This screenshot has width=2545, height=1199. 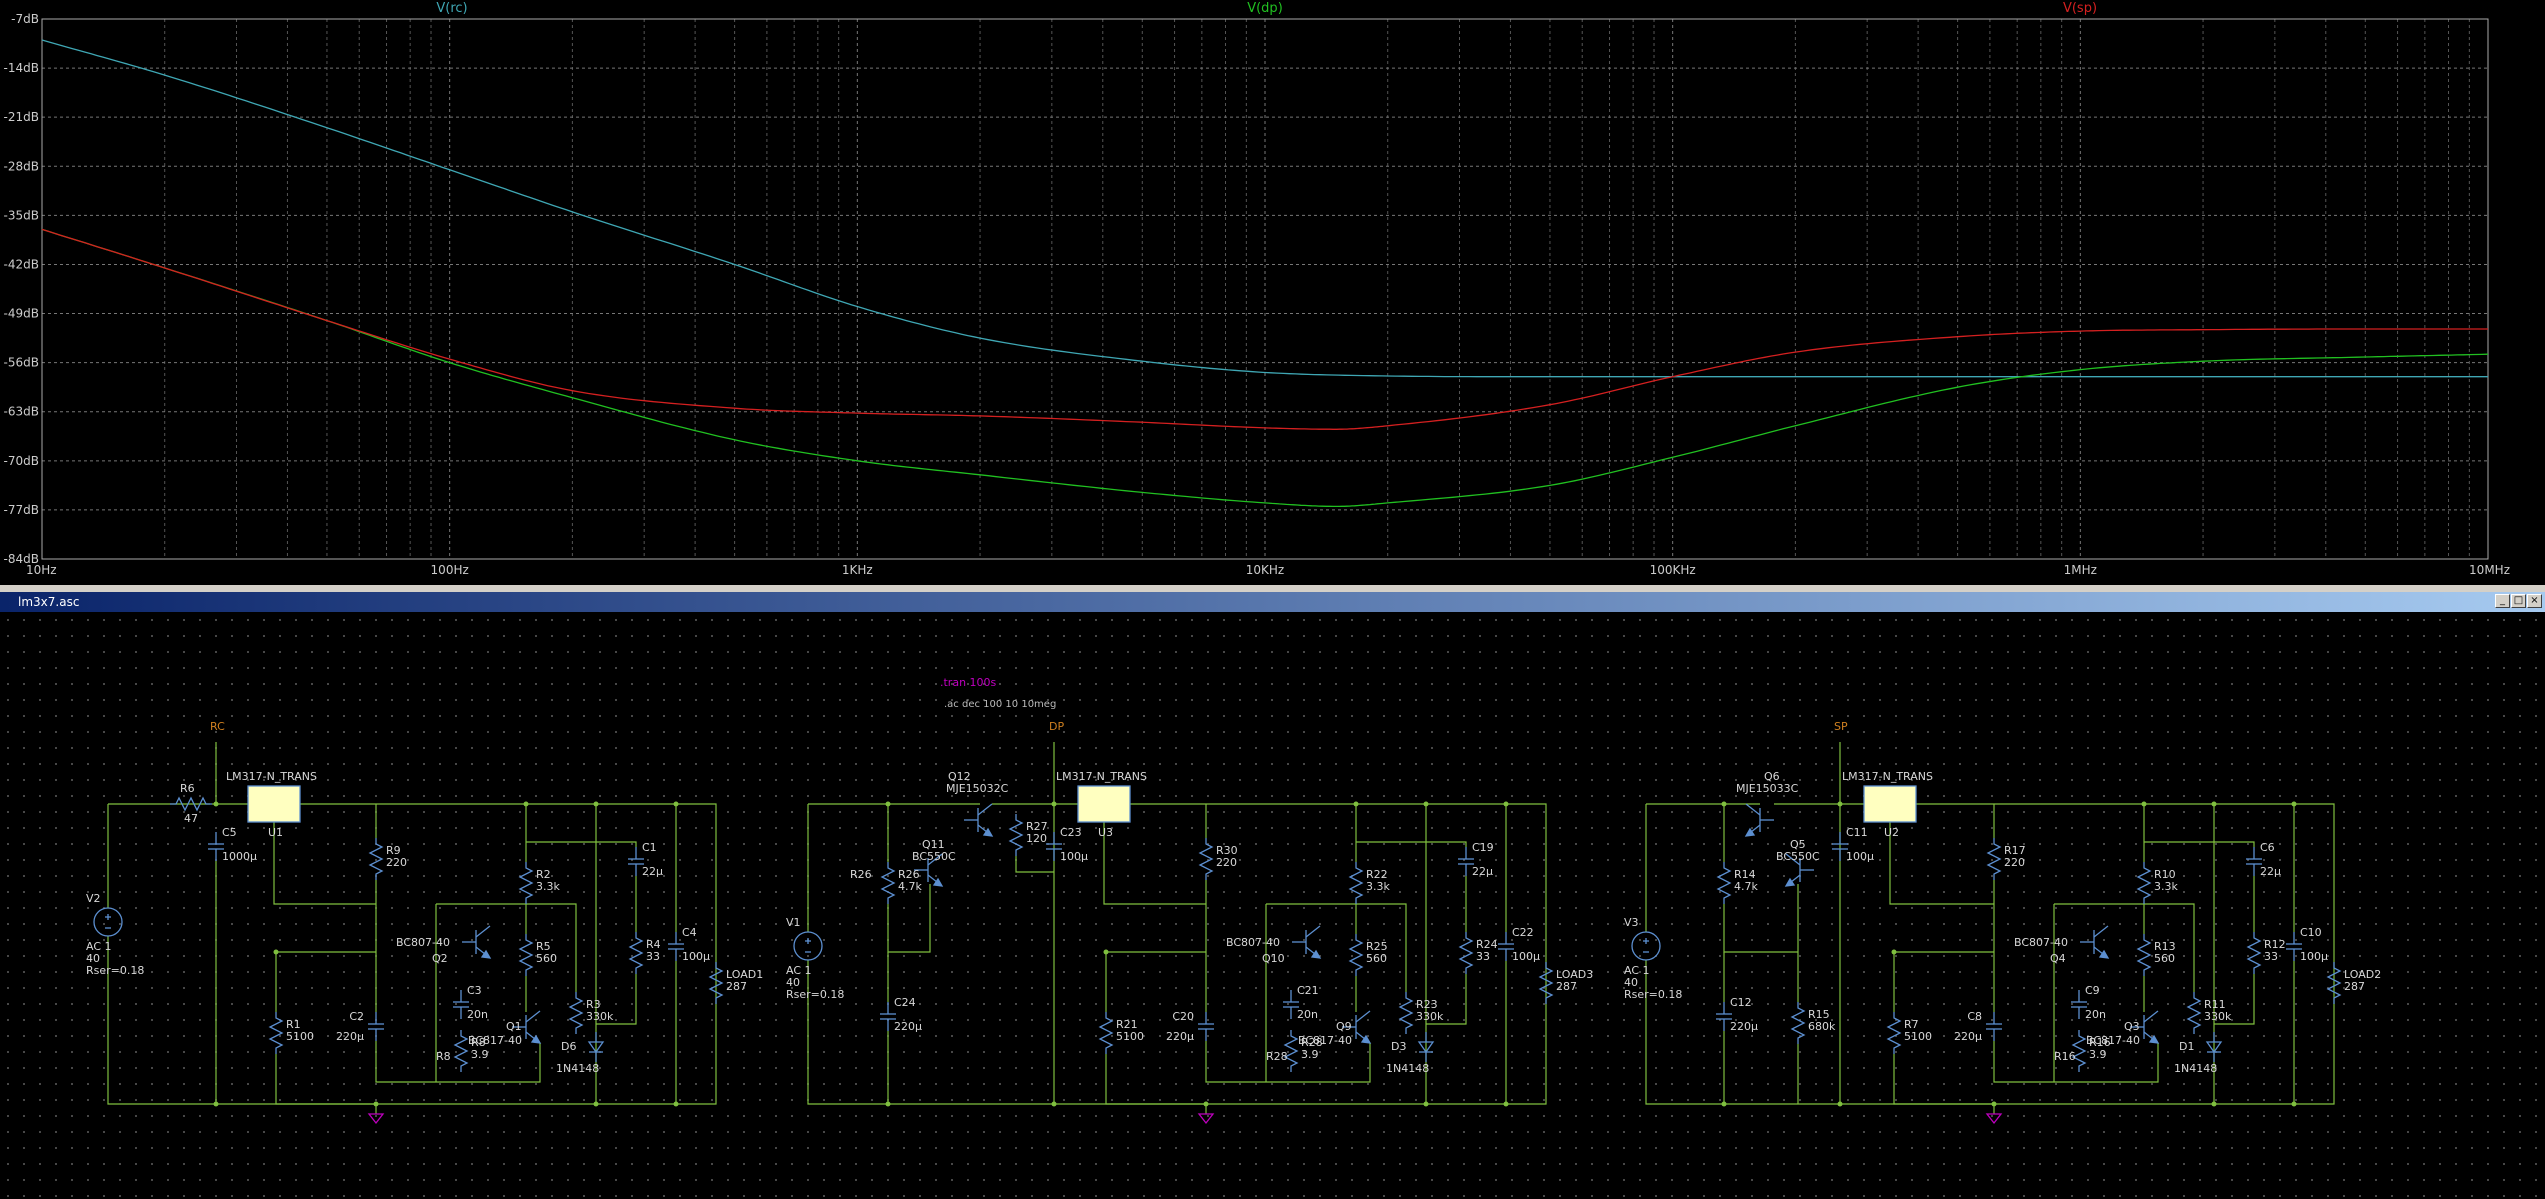 I want to click on q6-value: MJE15033C, so click(x=1767, y=788).